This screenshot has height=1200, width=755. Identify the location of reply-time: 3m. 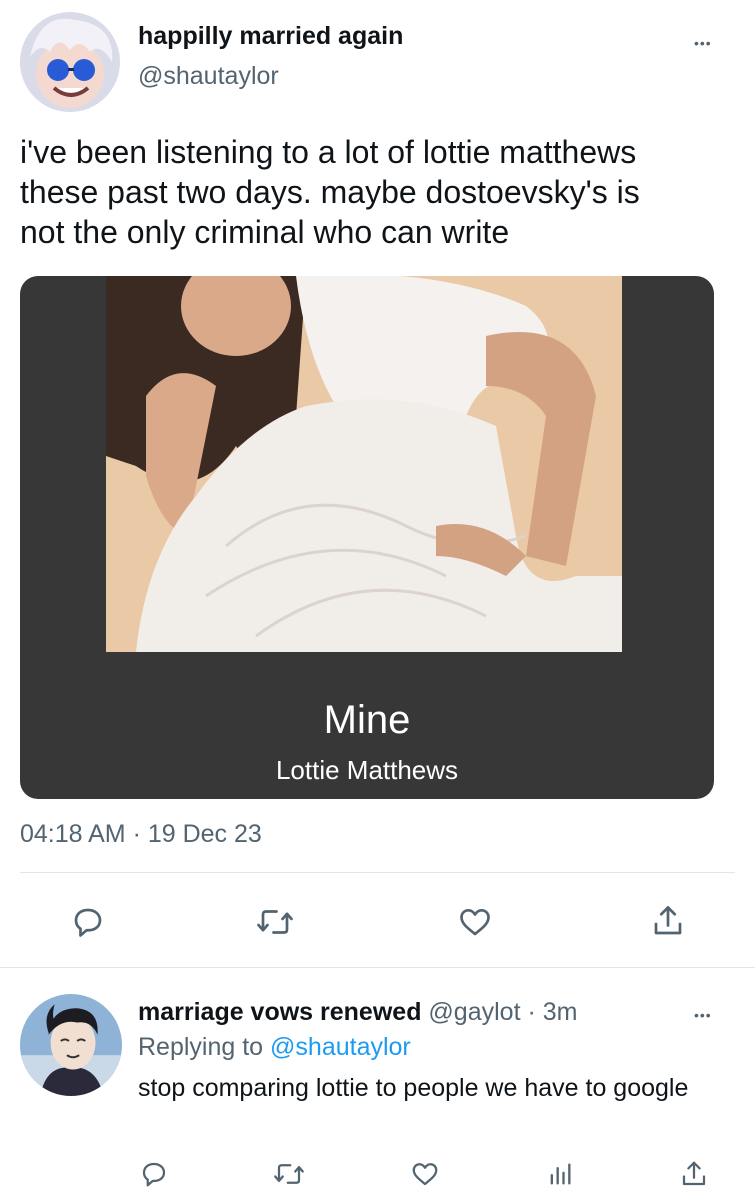
(560, 1012).